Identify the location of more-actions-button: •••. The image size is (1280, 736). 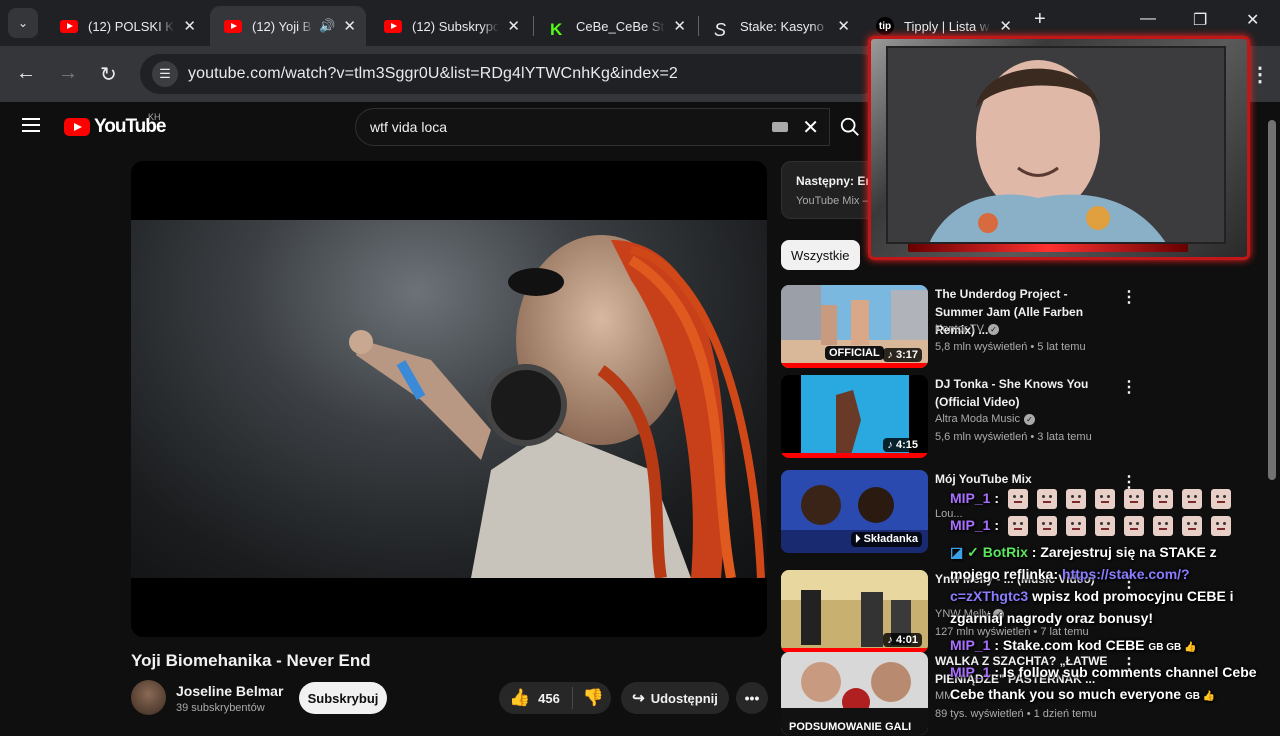
(752, 698).